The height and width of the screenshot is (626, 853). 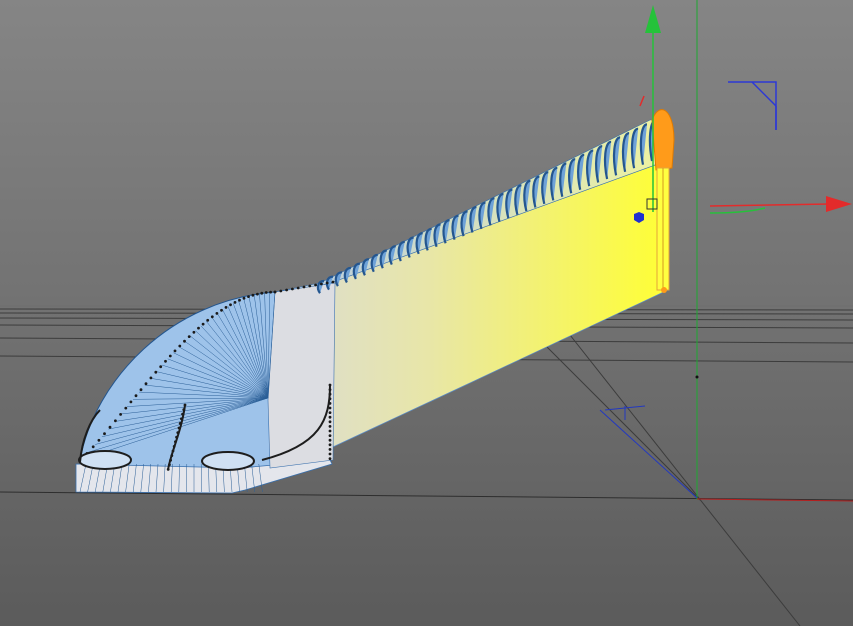 I want to click on left-headlight, so click(x=105, y=460).